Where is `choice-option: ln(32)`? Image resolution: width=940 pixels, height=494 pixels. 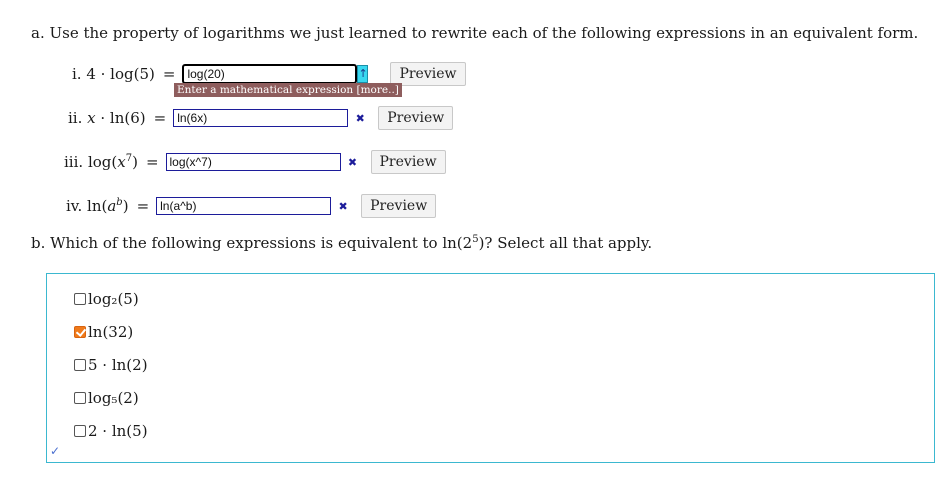
choice-option: ln(32) is located at coordinates (103, 332).